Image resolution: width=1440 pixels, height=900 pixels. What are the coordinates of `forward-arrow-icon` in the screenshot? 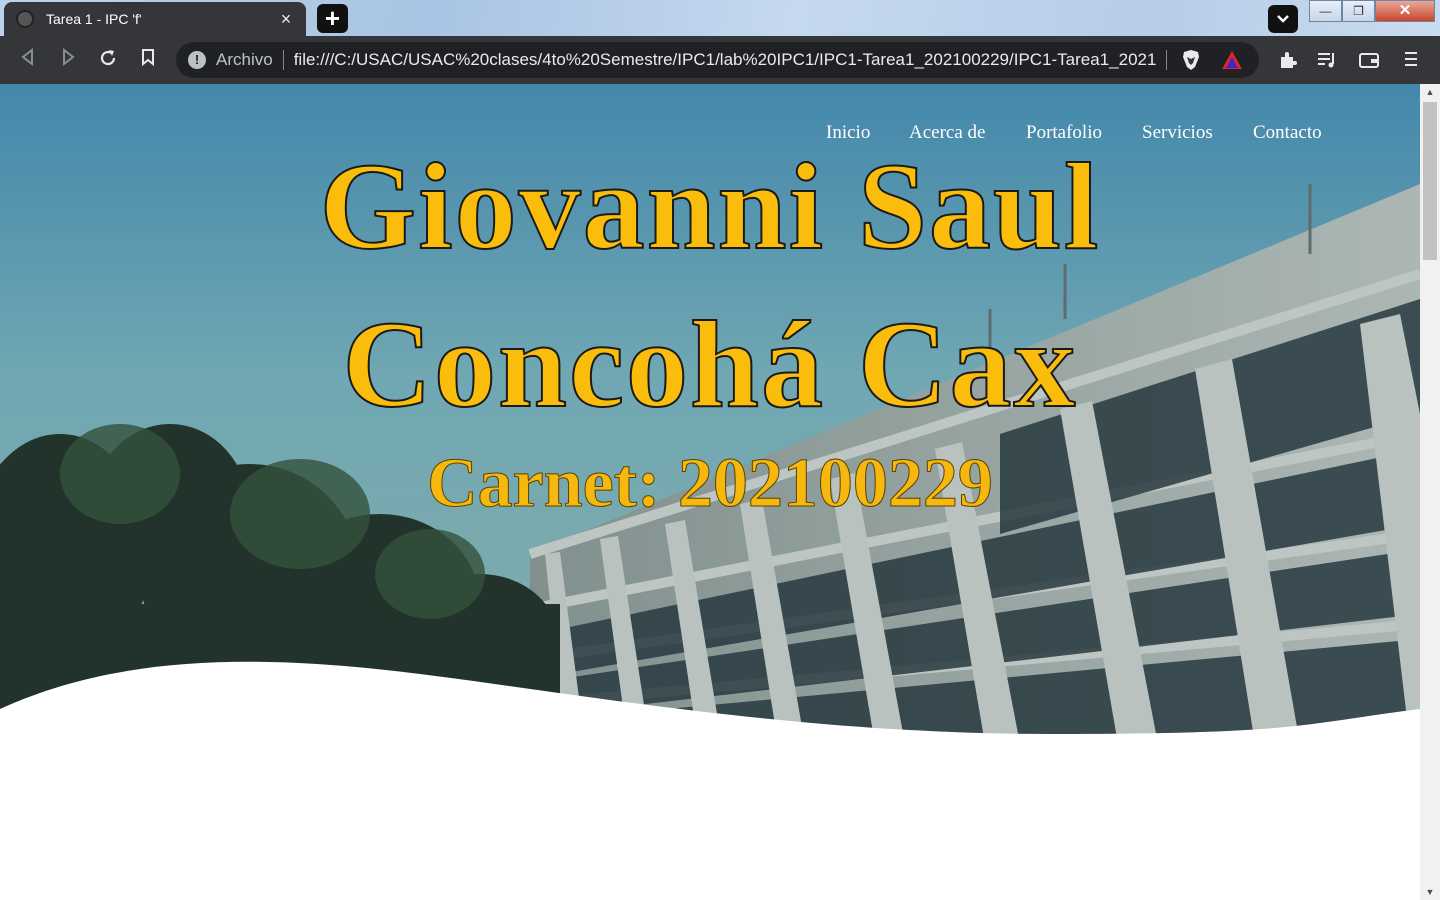 It's located at (69, 57).